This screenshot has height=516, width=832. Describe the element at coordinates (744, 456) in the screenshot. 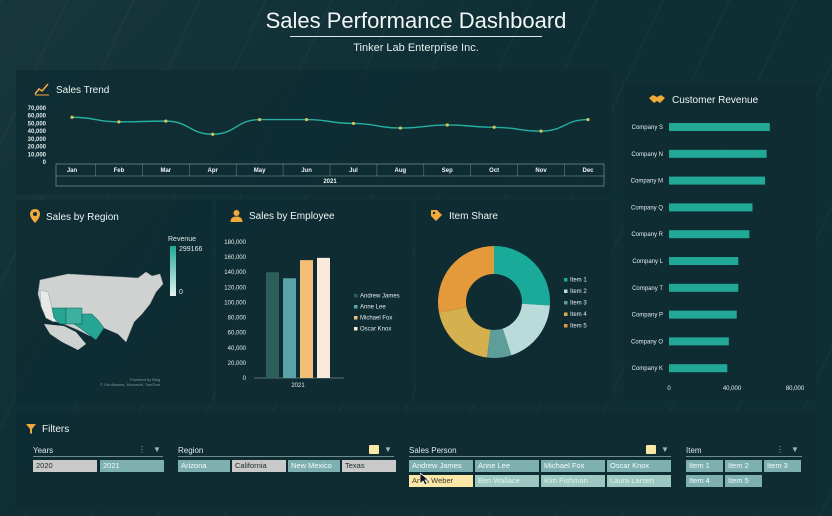

I see `item-filter-divider` at that location.